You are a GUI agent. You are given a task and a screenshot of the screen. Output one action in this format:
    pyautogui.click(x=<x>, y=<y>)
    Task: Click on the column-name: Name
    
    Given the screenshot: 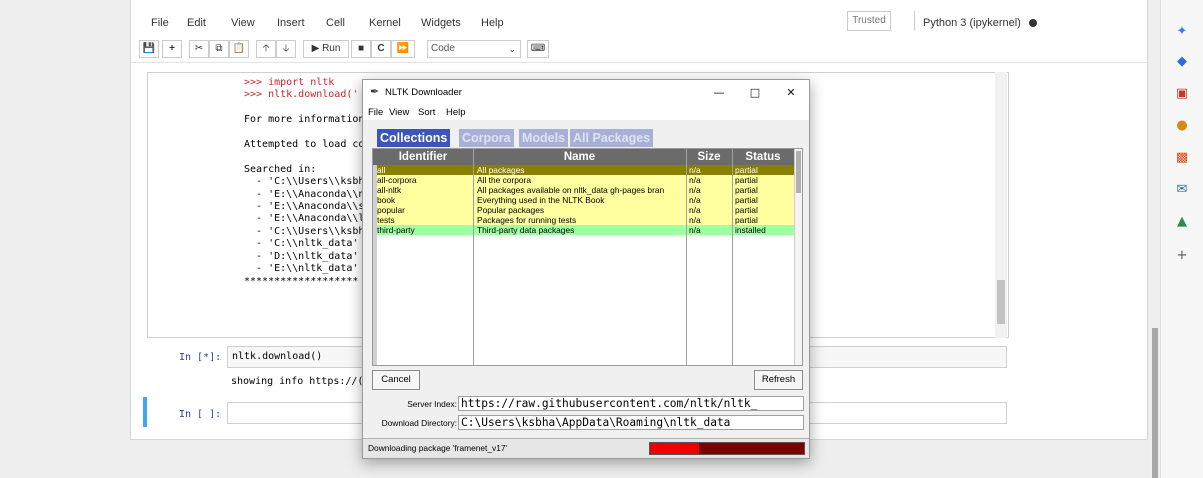 What is the action you would take?
    pyautogui.click(x=579, y=157)
    